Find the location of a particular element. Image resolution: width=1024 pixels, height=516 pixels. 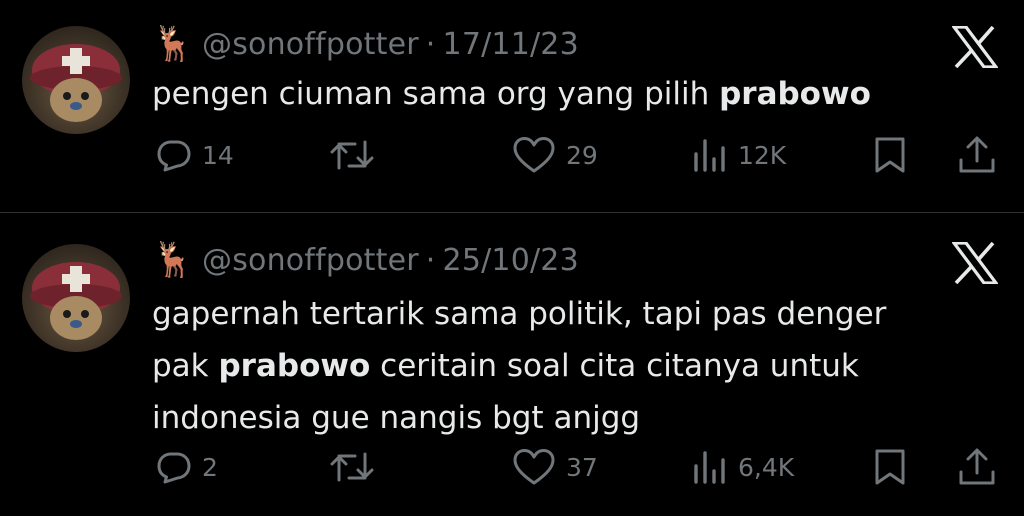

reply-button: 2 is located at coordinates (187, 467).